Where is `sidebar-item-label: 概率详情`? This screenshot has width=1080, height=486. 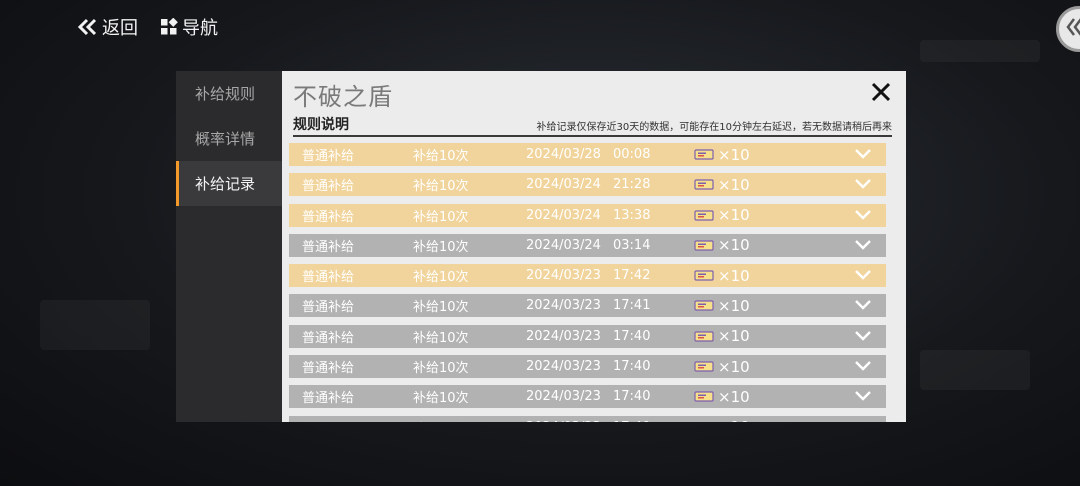 sidebar-item-label: 概率详情 is located at coordinates (225, 139).